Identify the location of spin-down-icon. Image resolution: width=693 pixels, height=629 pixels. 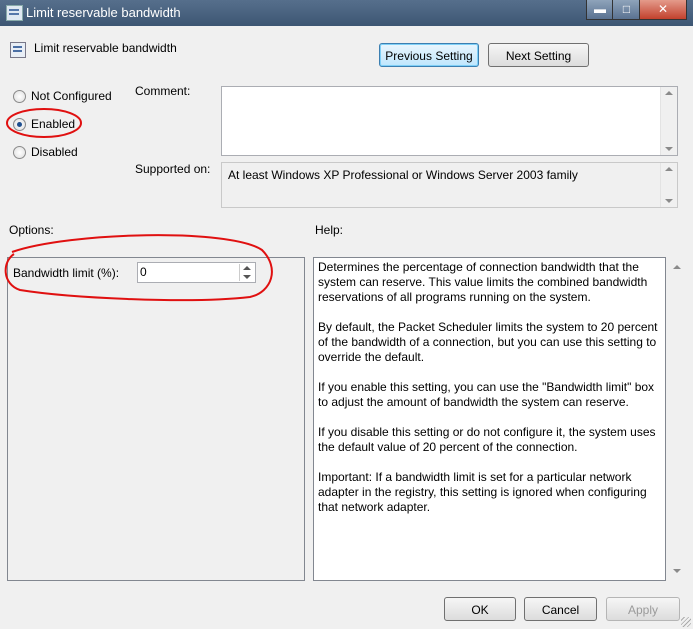
(247, 277).